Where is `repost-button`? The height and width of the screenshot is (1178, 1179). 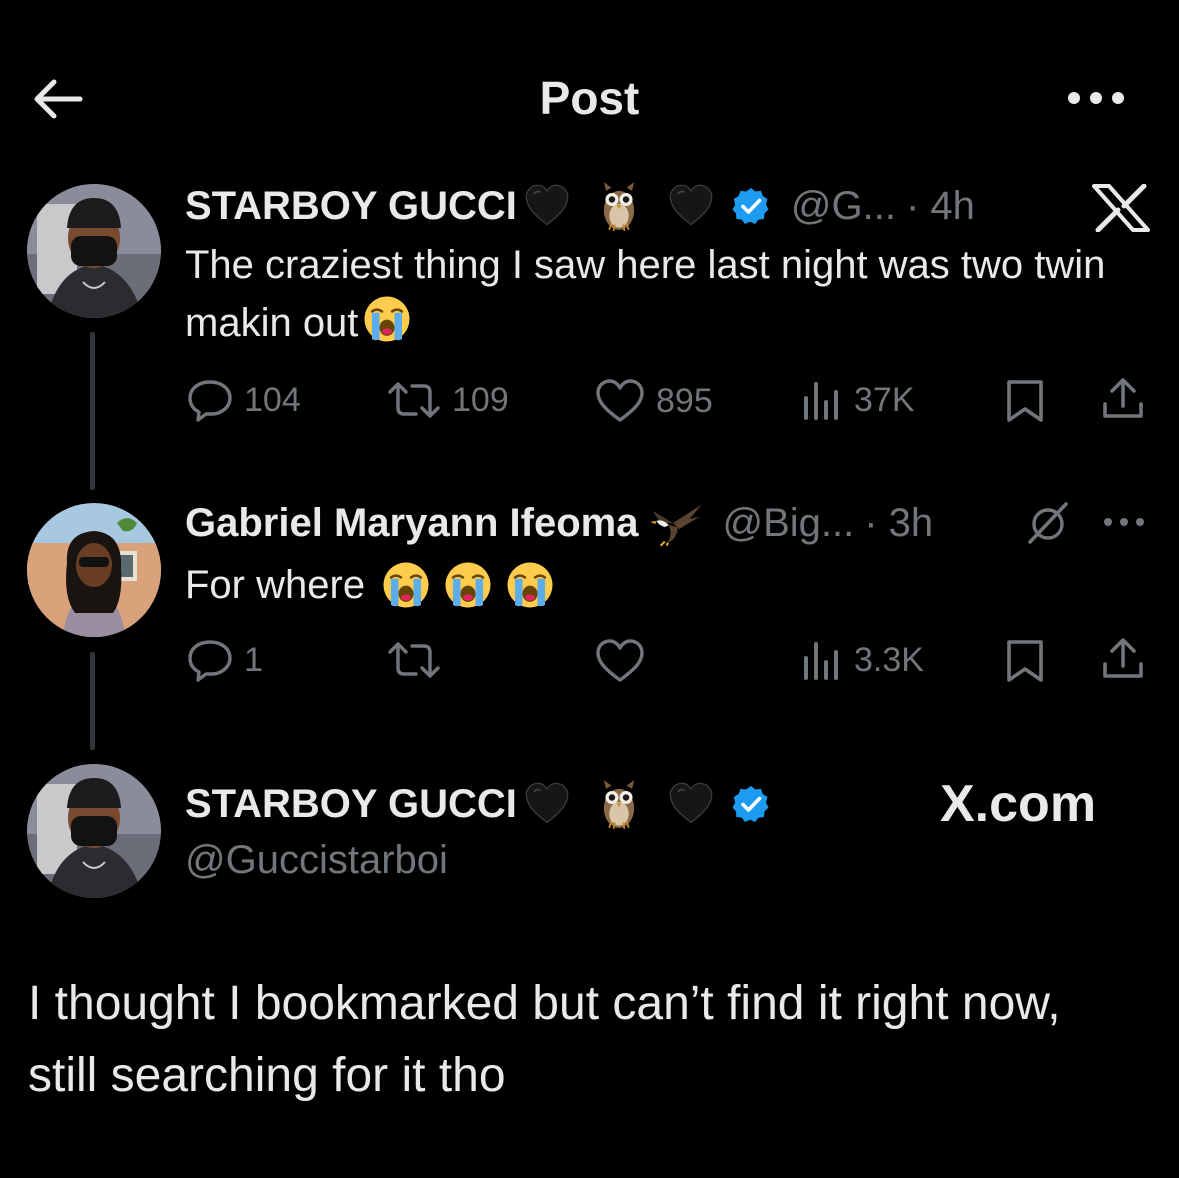 repost-button is located at coordinates (419, 660).